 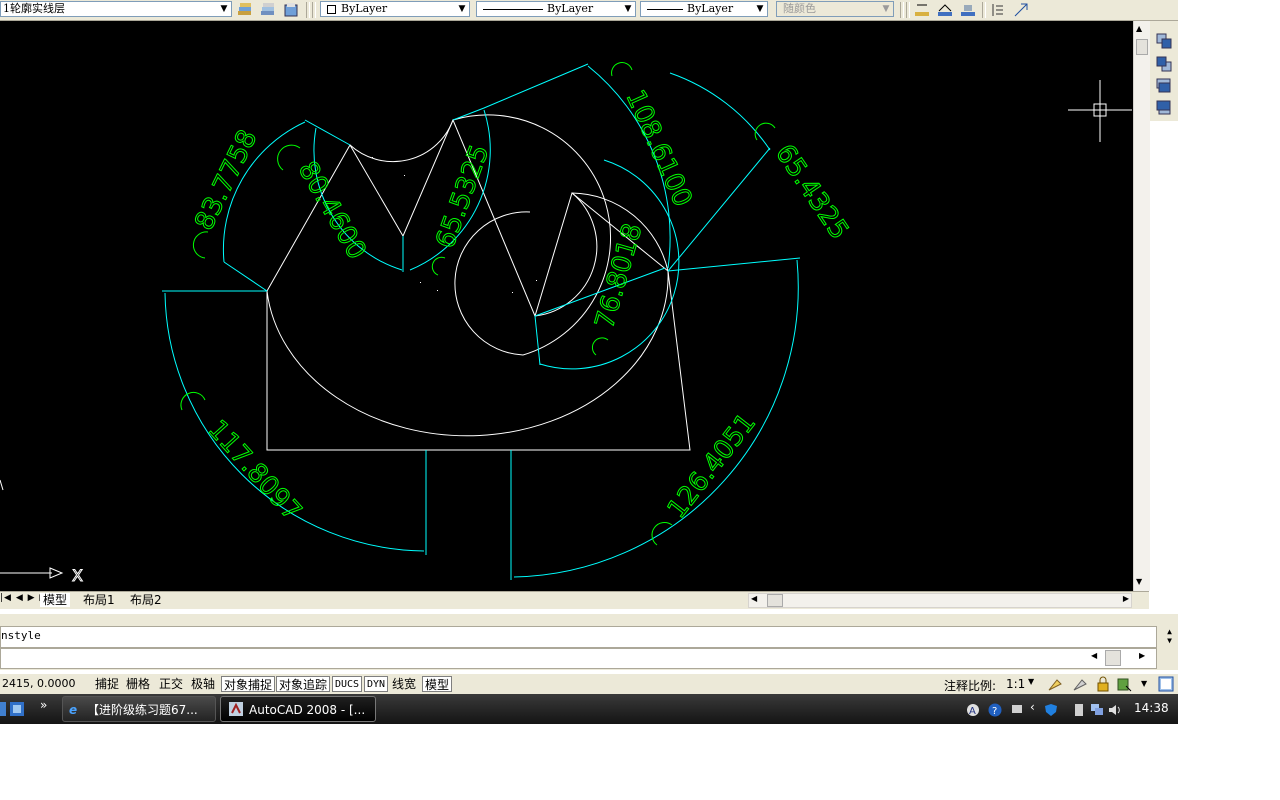 I want to click on ducs-toggle: DUCS, so click(x=347, y=684).